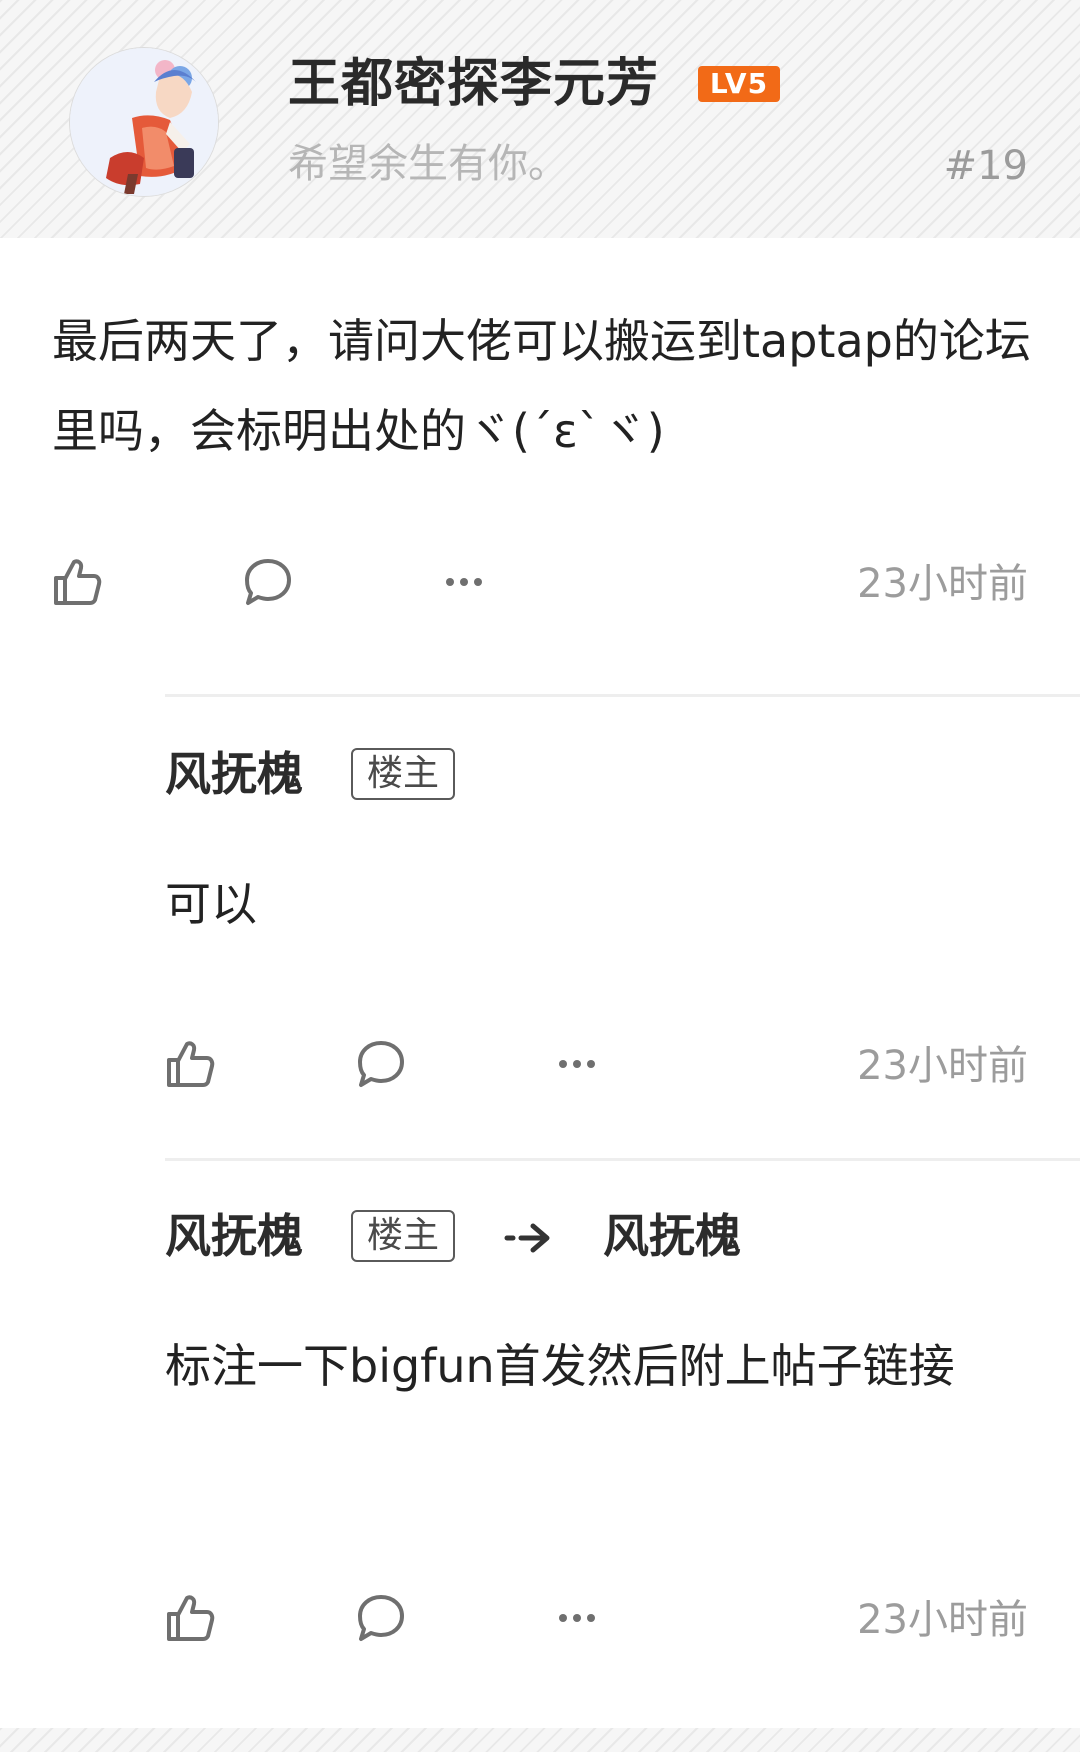 This screenshot has height=1752, width=1080. What do you see at coordinates (527, 1238) in the screenshot?
I see `reply-arrow-icon` at bounding box center [527, 1238].